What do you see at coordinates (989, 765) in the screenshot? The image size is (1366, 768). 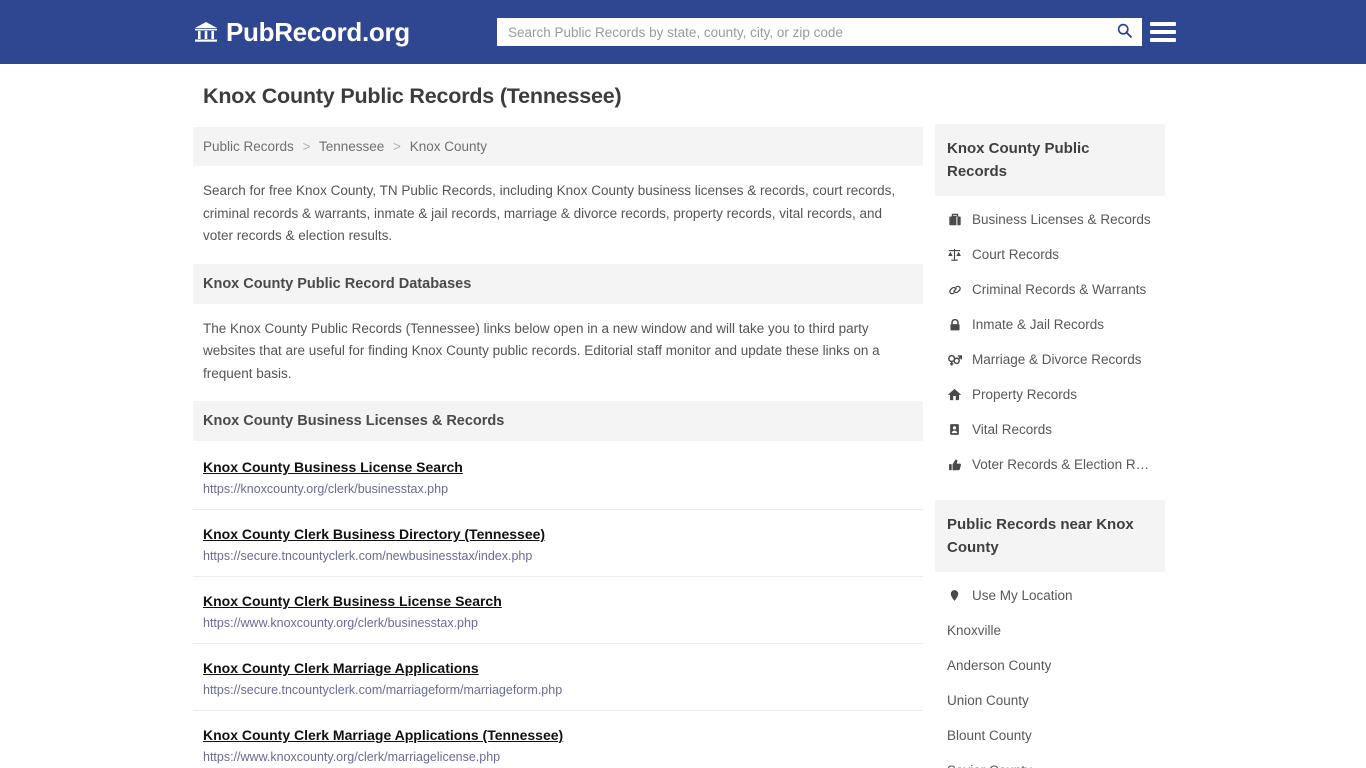 I see `sidebar-item-label: Sevier County` at bounding box center [989, 765].